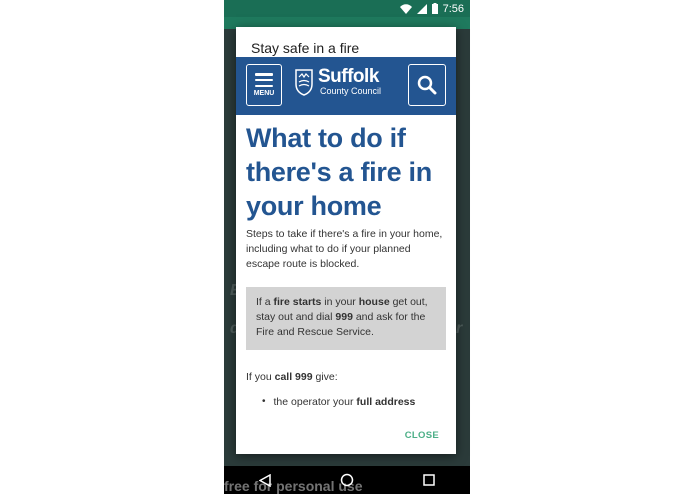  Describe the element at coordinates (340, 302) in the screenshot. I see `callout-text: in your` at that location.